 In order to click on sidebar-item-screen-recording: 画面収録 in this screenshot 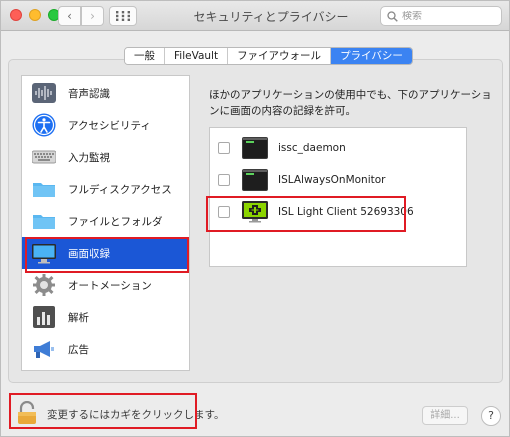, I will do `click(105, 253)`.